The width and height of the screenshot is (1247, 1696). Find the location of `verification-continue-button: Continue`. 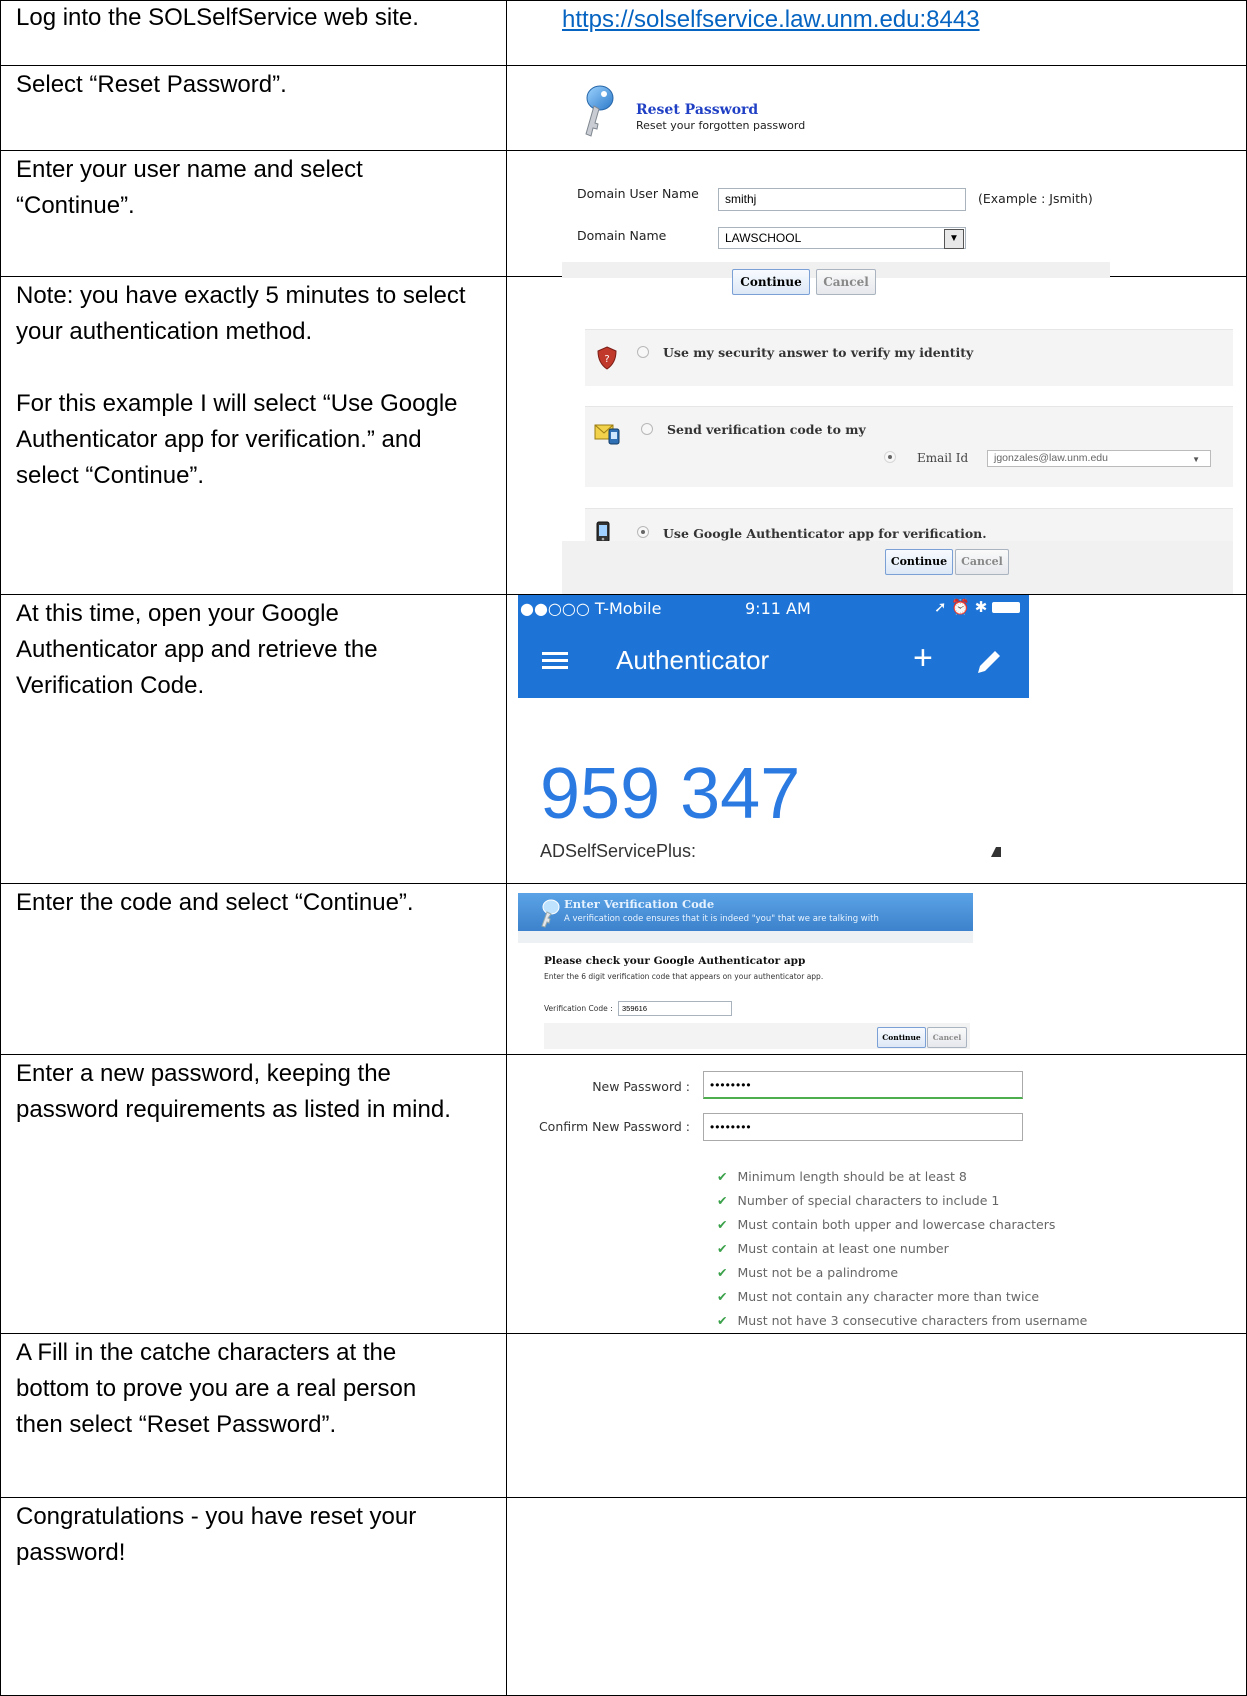

verification-continue-button: Continue is located at coordinates (901, 1037).